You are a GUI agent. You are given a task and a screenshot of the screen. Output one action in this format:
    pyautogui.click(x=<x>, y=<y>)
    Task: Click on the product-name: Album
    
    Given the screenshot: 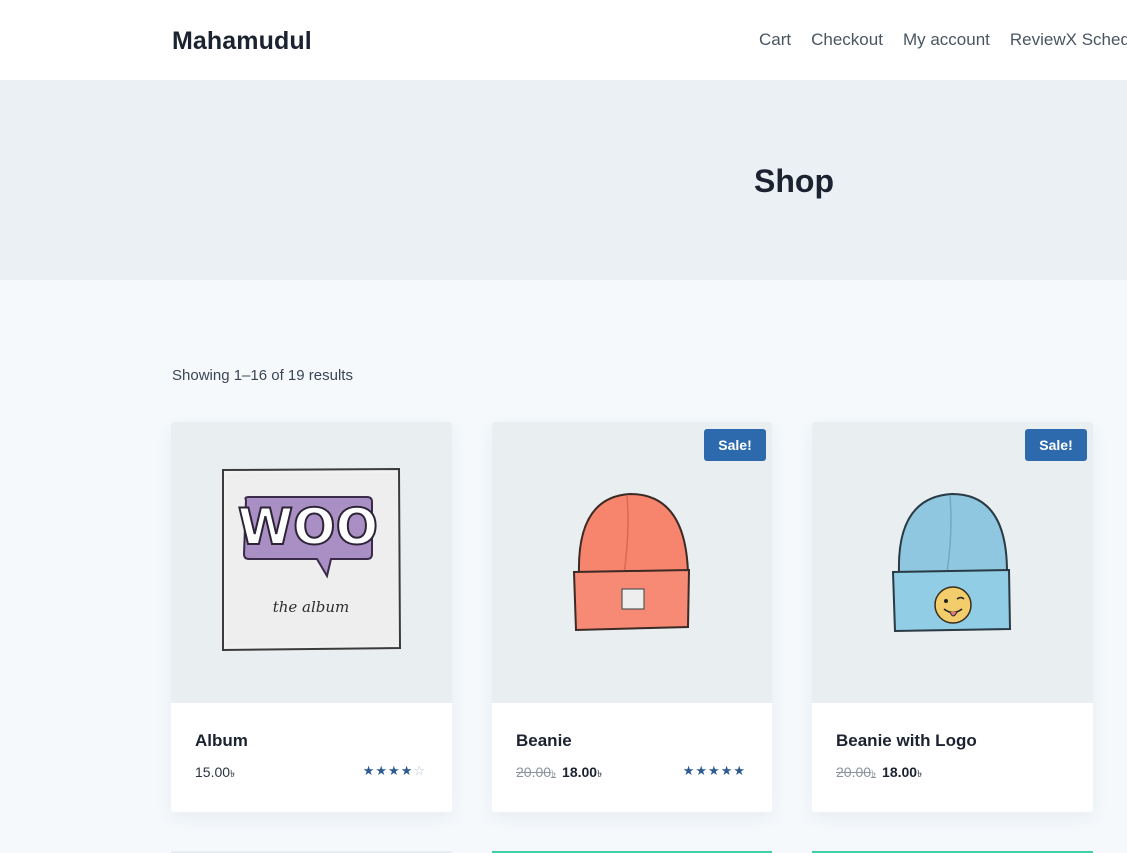 What is the action you would take?
    pyautogui.click(x=221, y=741)
    